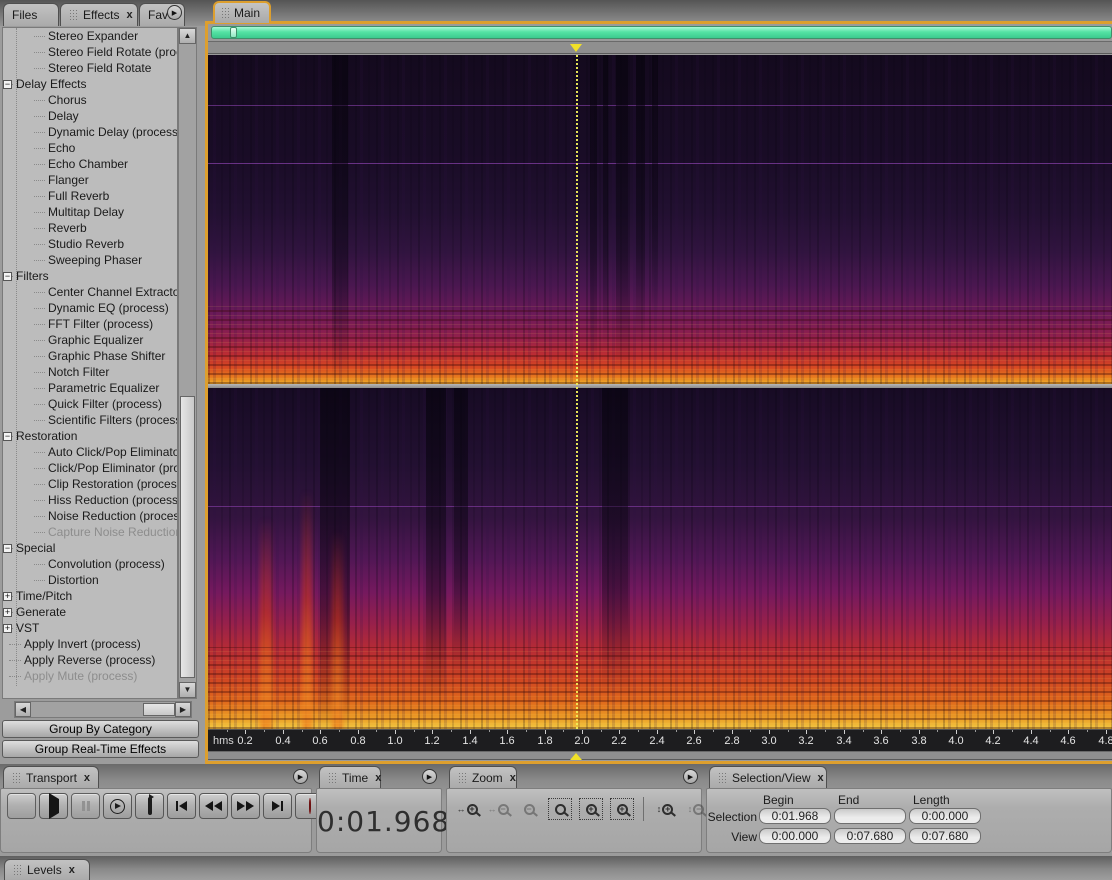 This screenshot has width=1112, height=880. What do you see at coordinates (85, 806) in the screenshot?
I see `pause-button` at bounding box center [85, 806].